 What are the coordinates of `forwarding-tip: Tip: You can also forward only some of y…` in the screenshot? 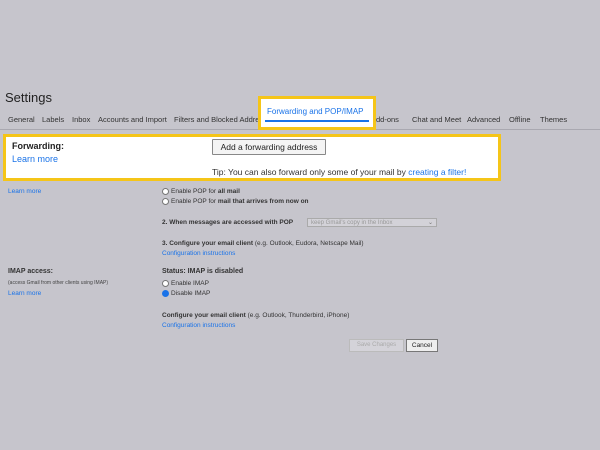 It's located at (339, 172).